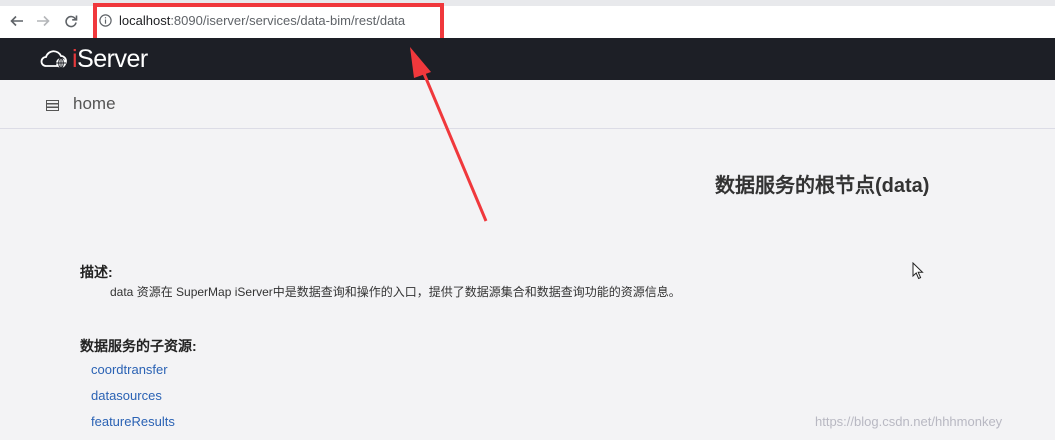 The image size is (1055, 440). Describe the element at coordinates (53, 59) in the screenshot. I see `cloud-globe-icon` at that location.